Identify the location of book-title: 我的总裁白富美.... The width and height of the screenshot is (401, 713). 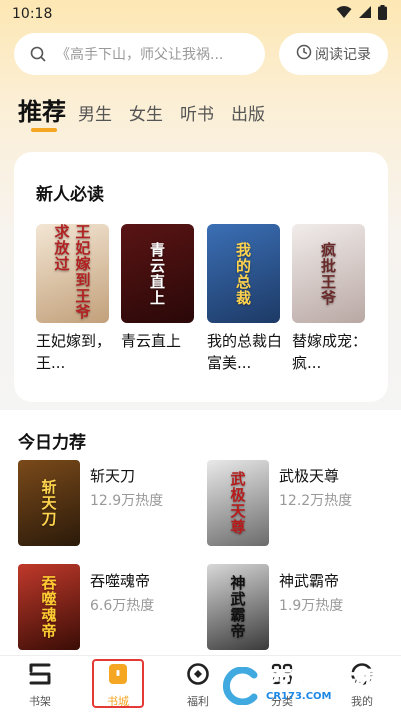
(246, 352).